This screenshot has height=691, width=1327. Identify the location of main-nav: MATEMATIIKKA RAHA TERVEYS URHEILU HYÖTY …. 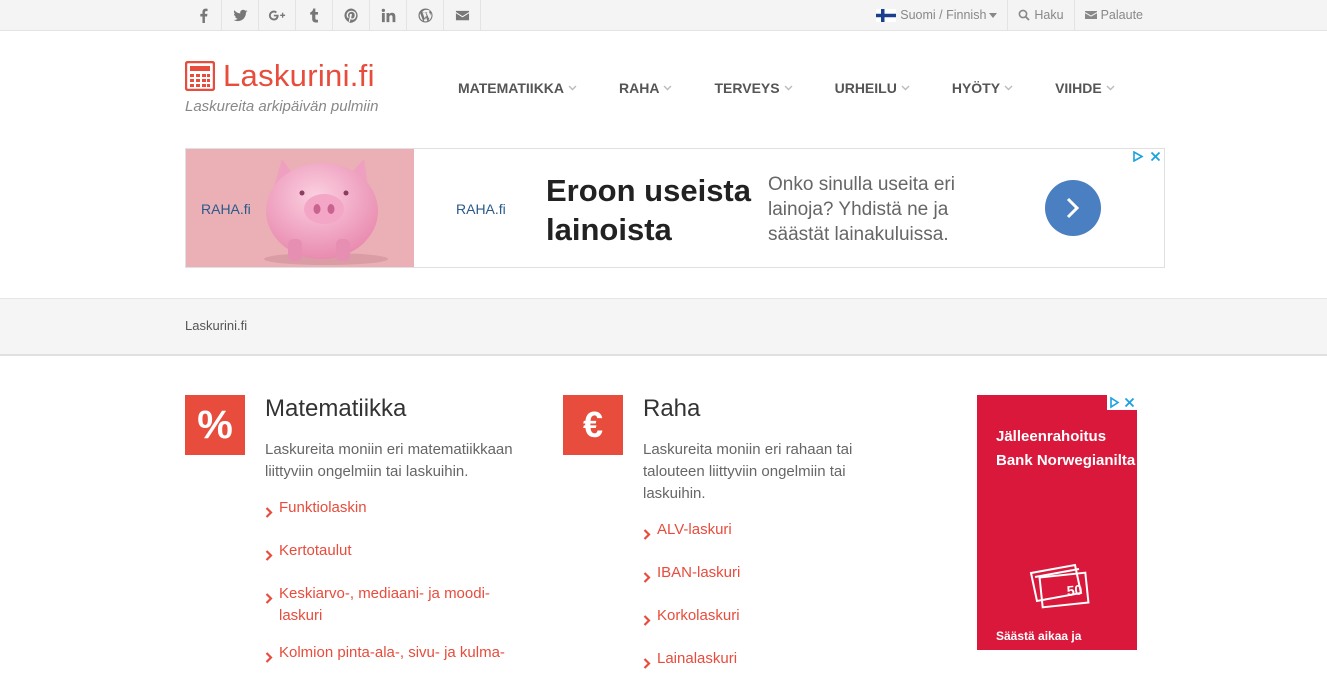
(777, 88).